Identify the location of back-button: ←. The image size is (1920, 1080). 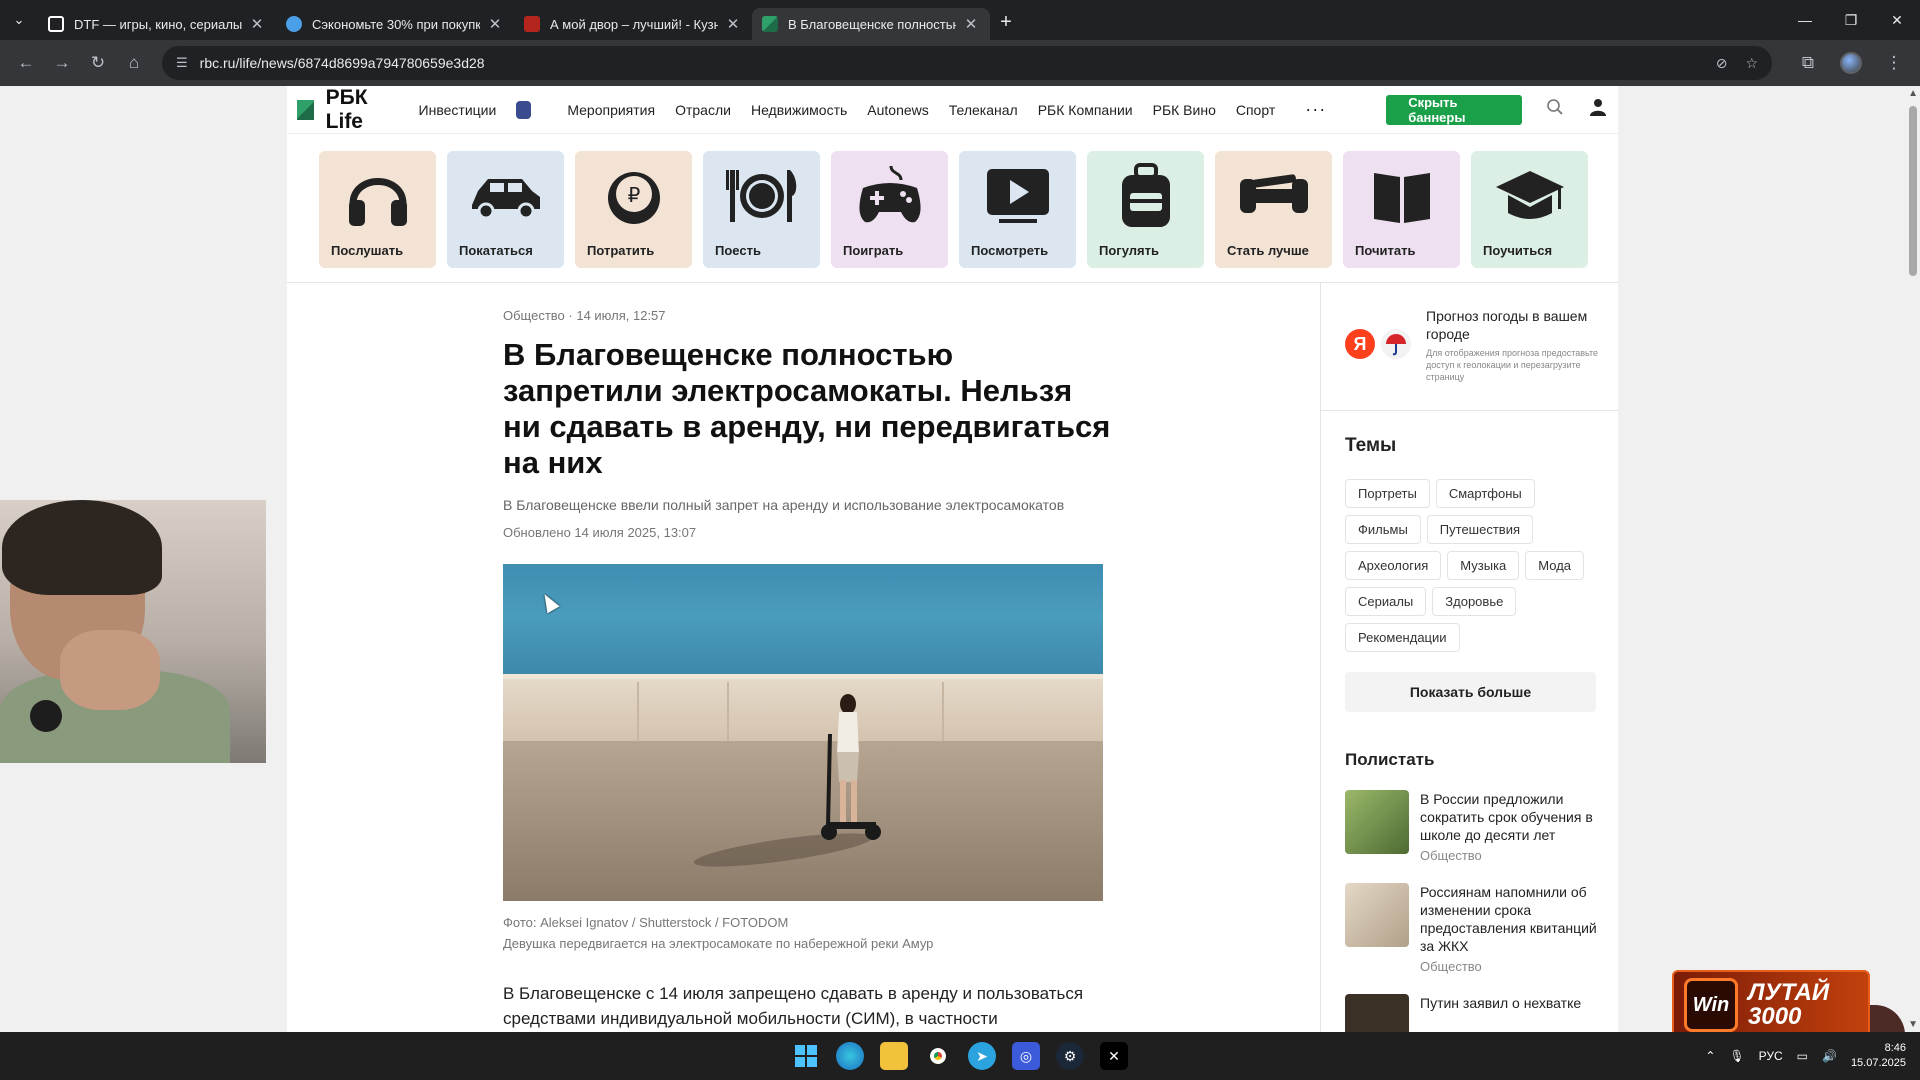
(26, 63).